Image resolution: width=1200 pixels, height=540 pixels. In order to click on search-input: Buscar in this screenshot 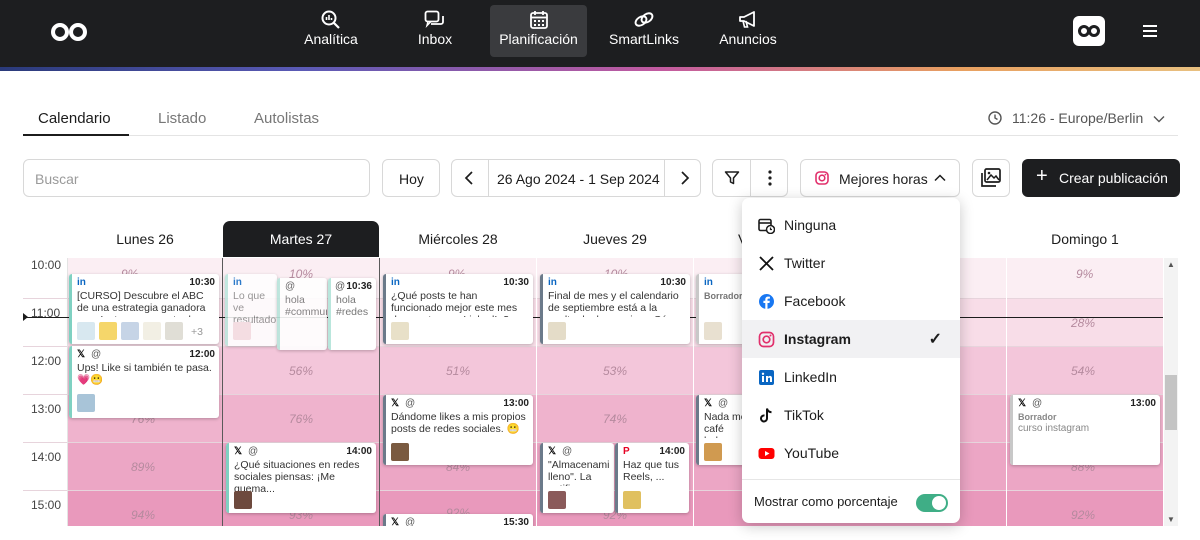, I will do `click(196, 178)`.